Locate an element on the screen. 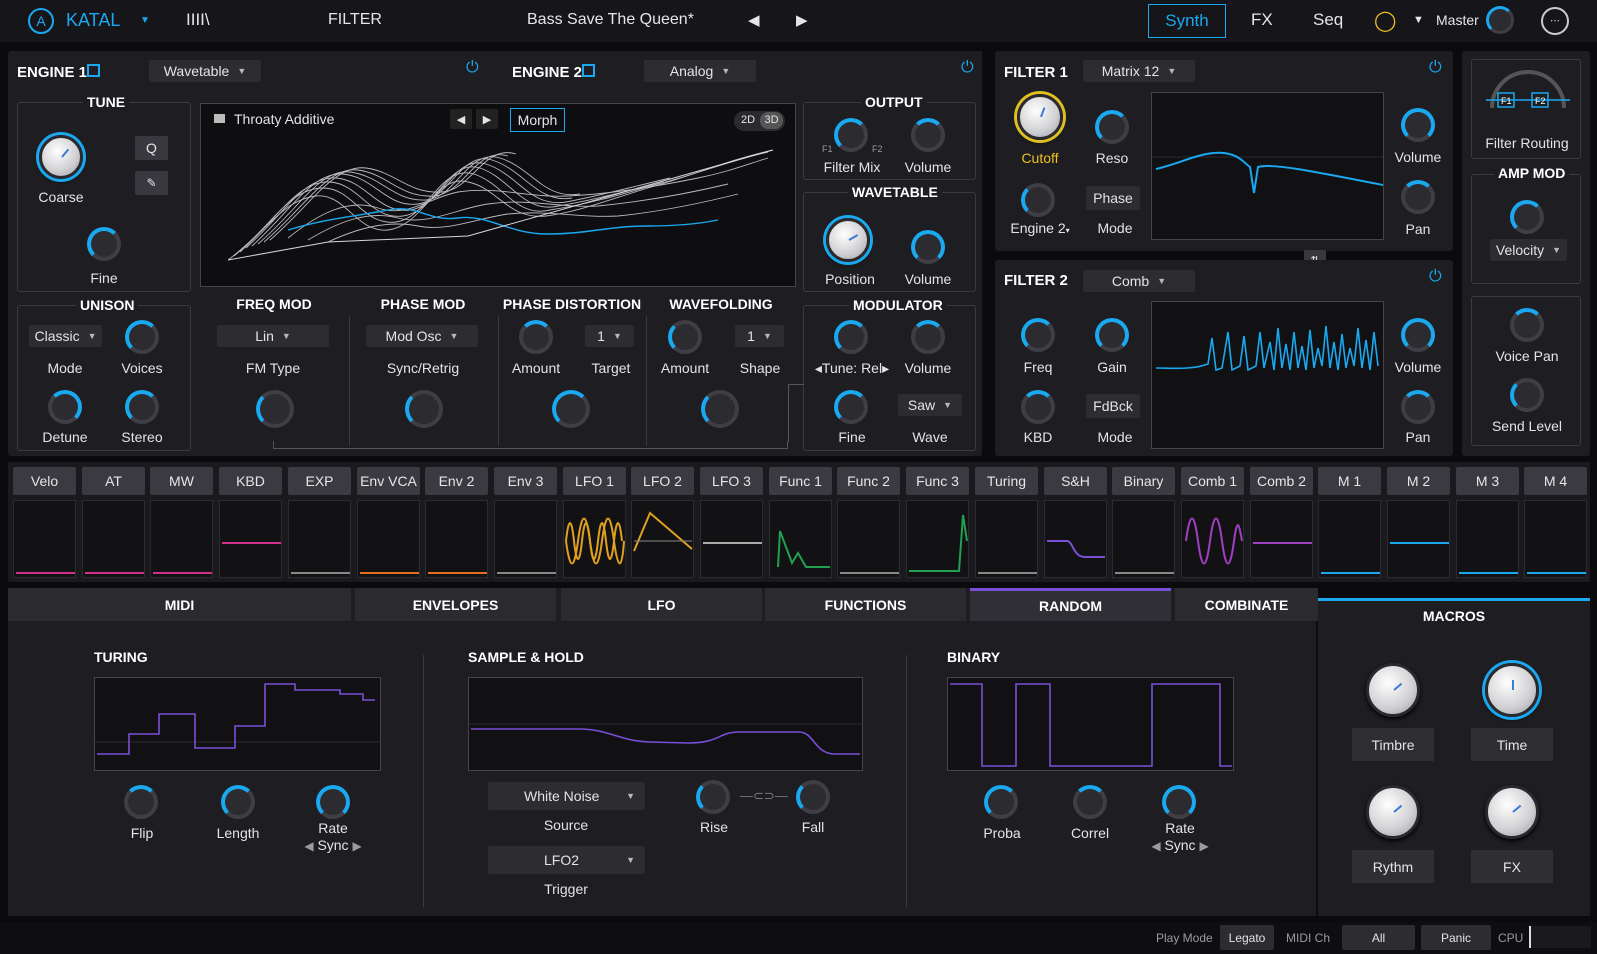 This screenshot has height=954, width=1597. tab-random: RANDOM is located at coordinates (1070, 604).